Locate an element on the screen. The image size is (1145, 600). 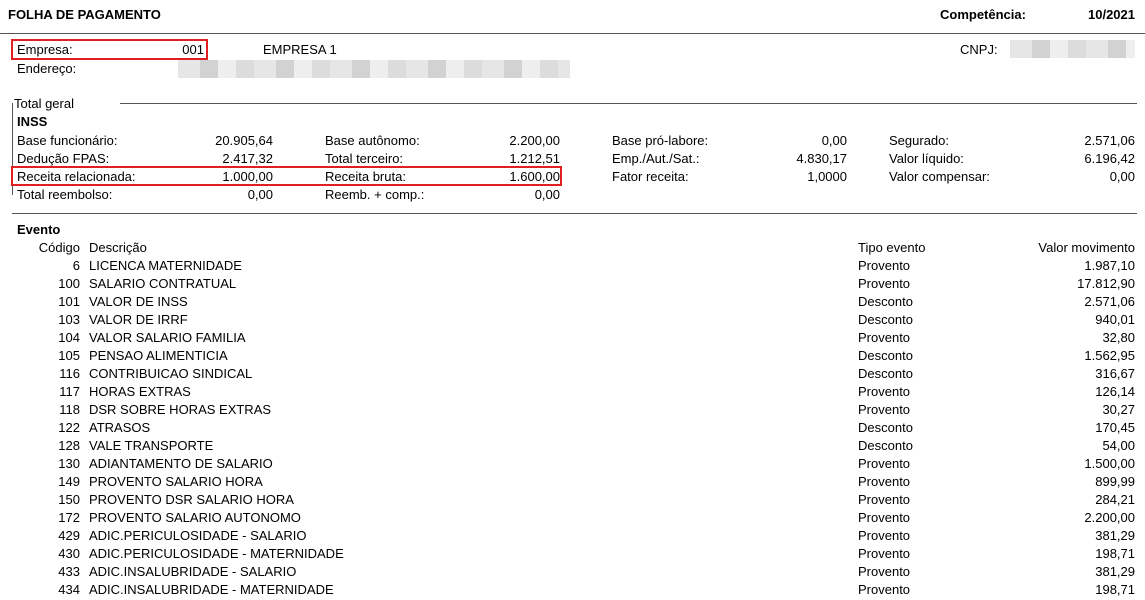
table-row: 128 VALE TRANSPORTE Desconto 54,00 is located at coordinates (572, 446).